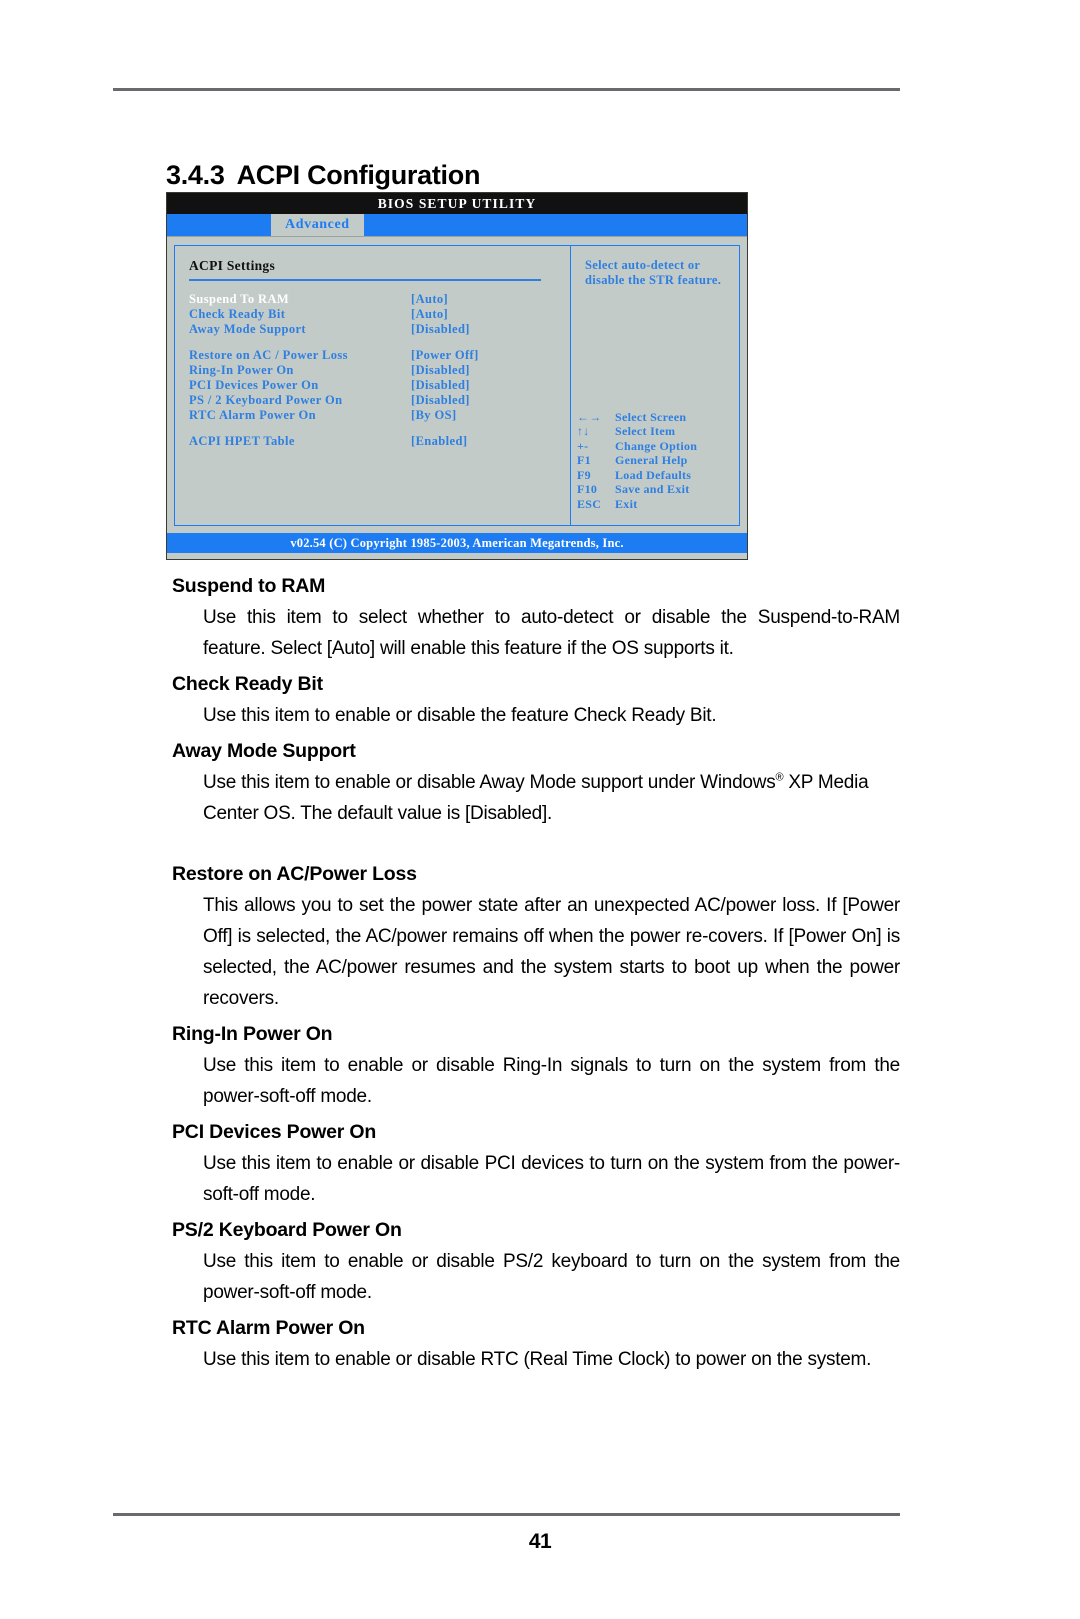  I want to click on bios-title-bar: BIOS SETUP UTILITY, so click(457, 203).